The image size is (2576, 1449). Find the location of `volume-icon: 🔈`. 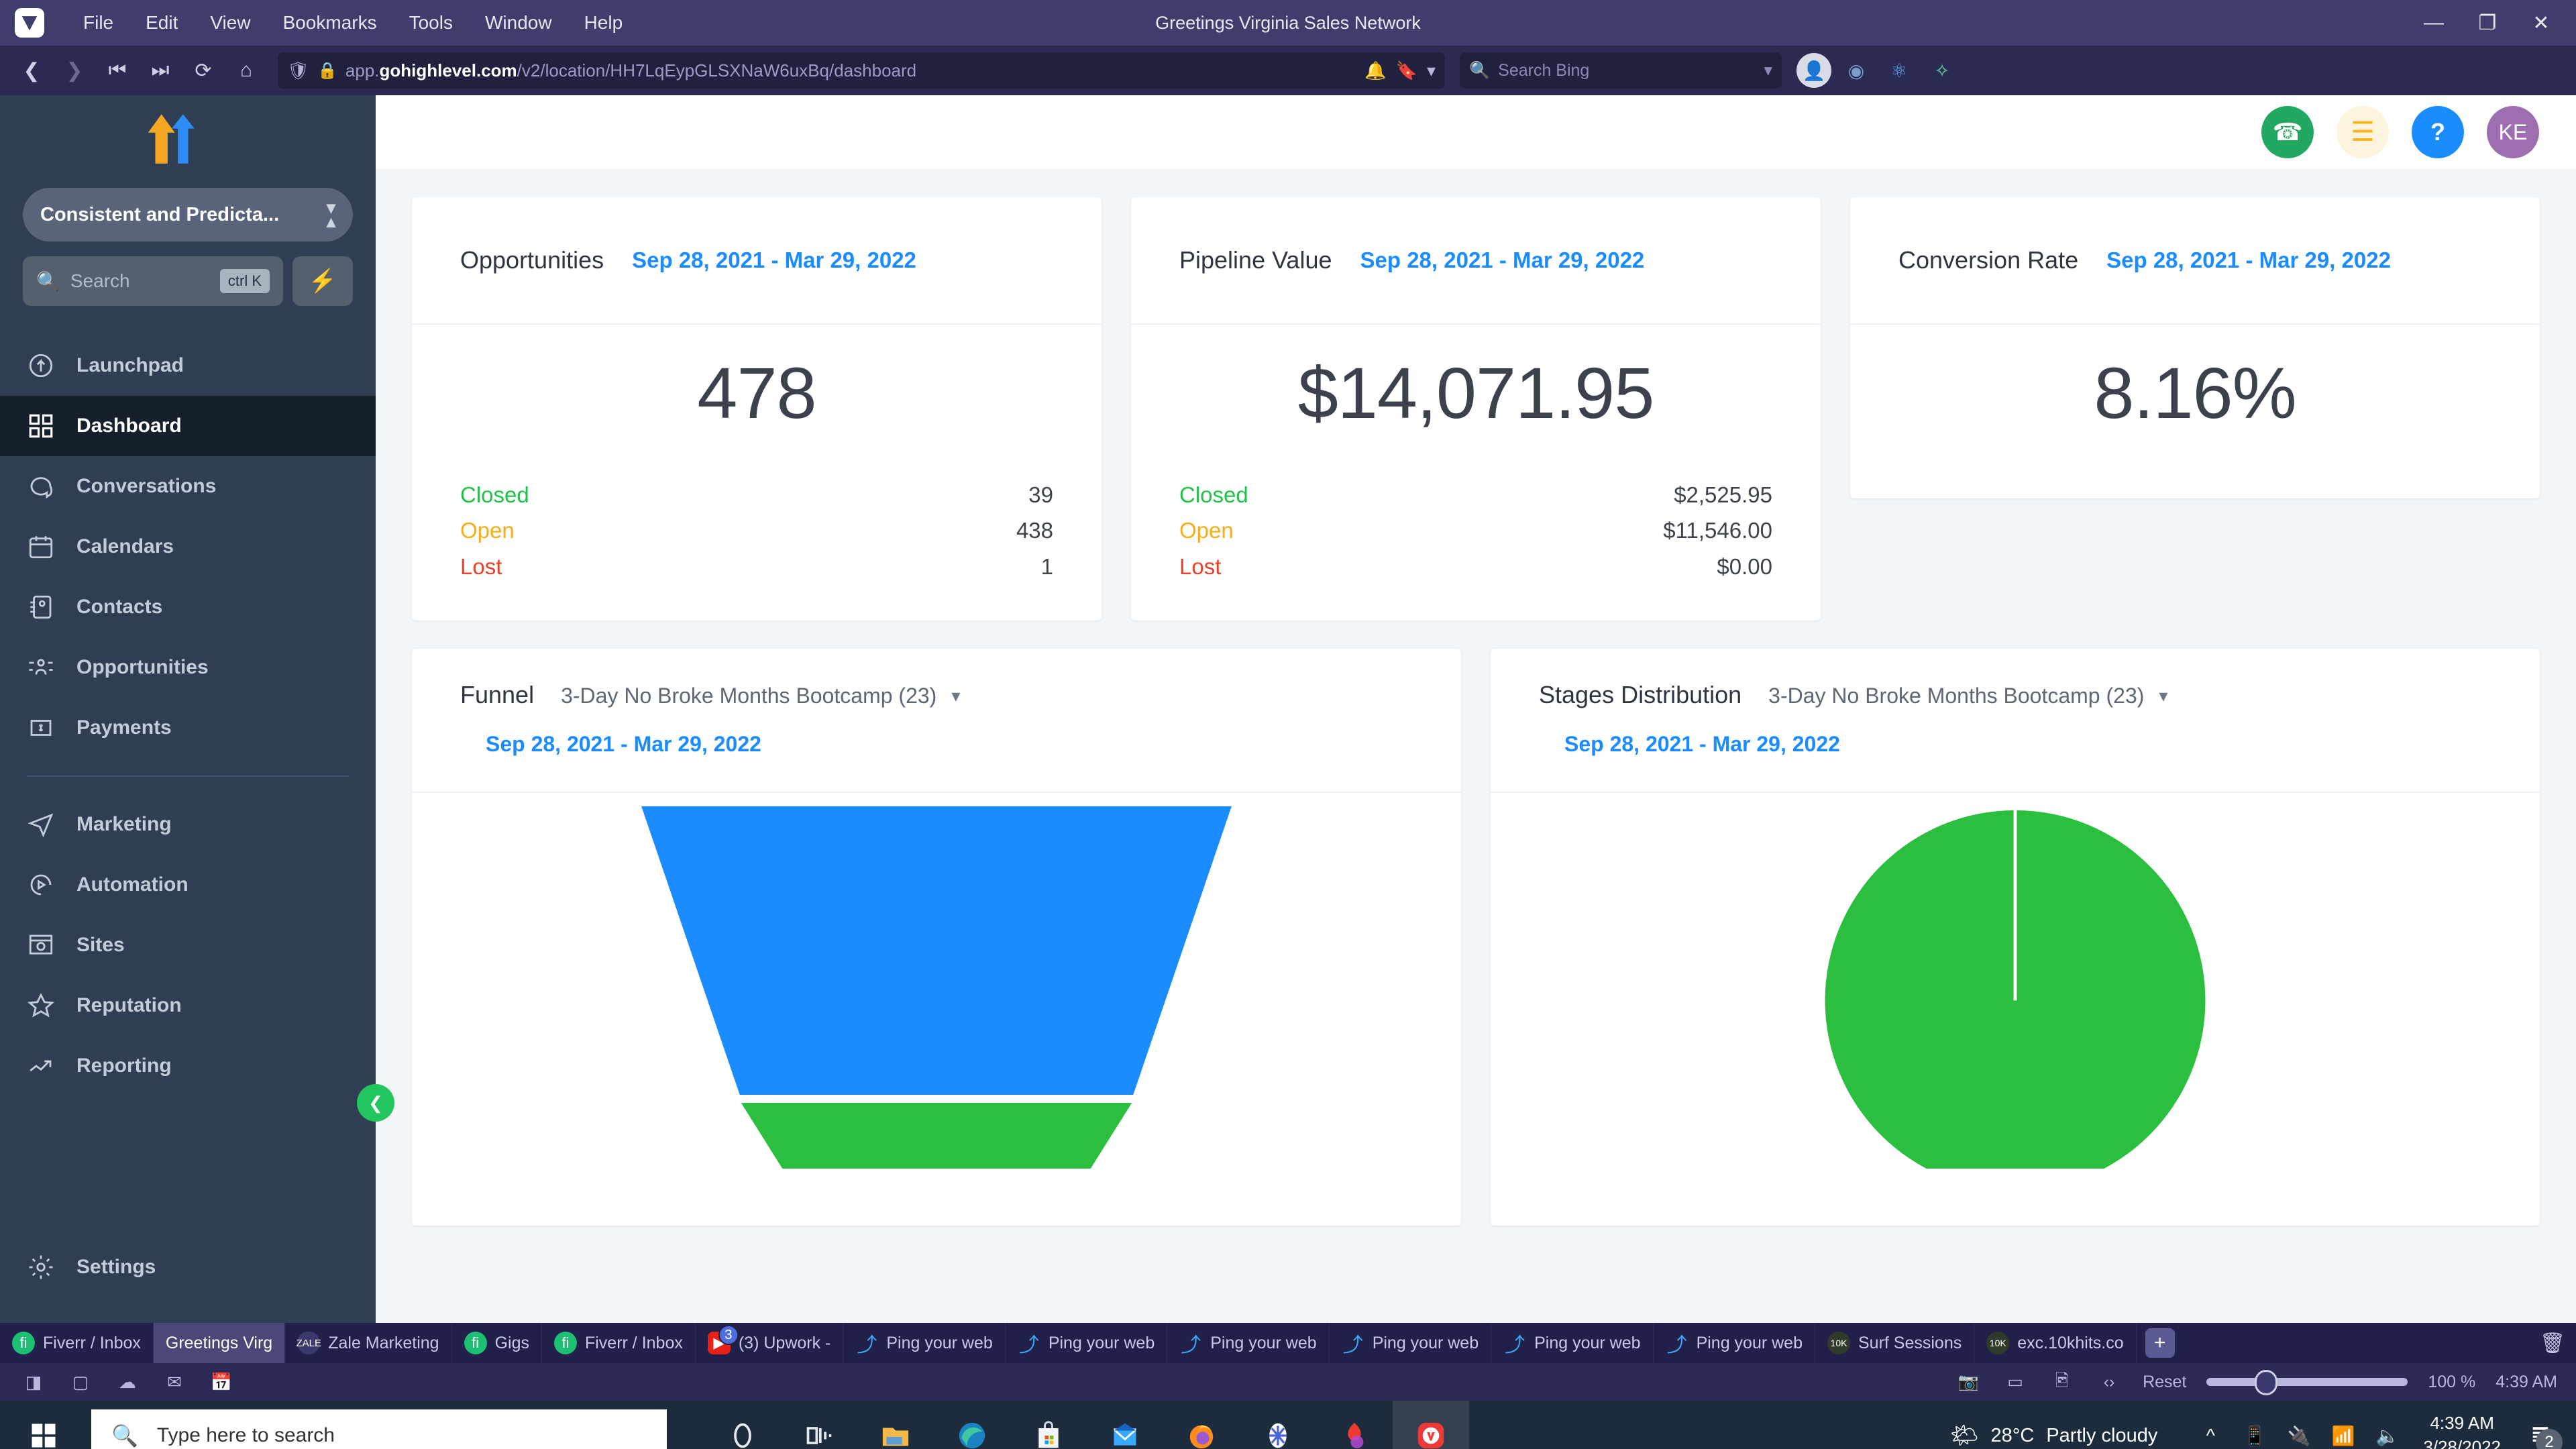

volume-icon: 🔈 is located at coordinates (2387, 1425).